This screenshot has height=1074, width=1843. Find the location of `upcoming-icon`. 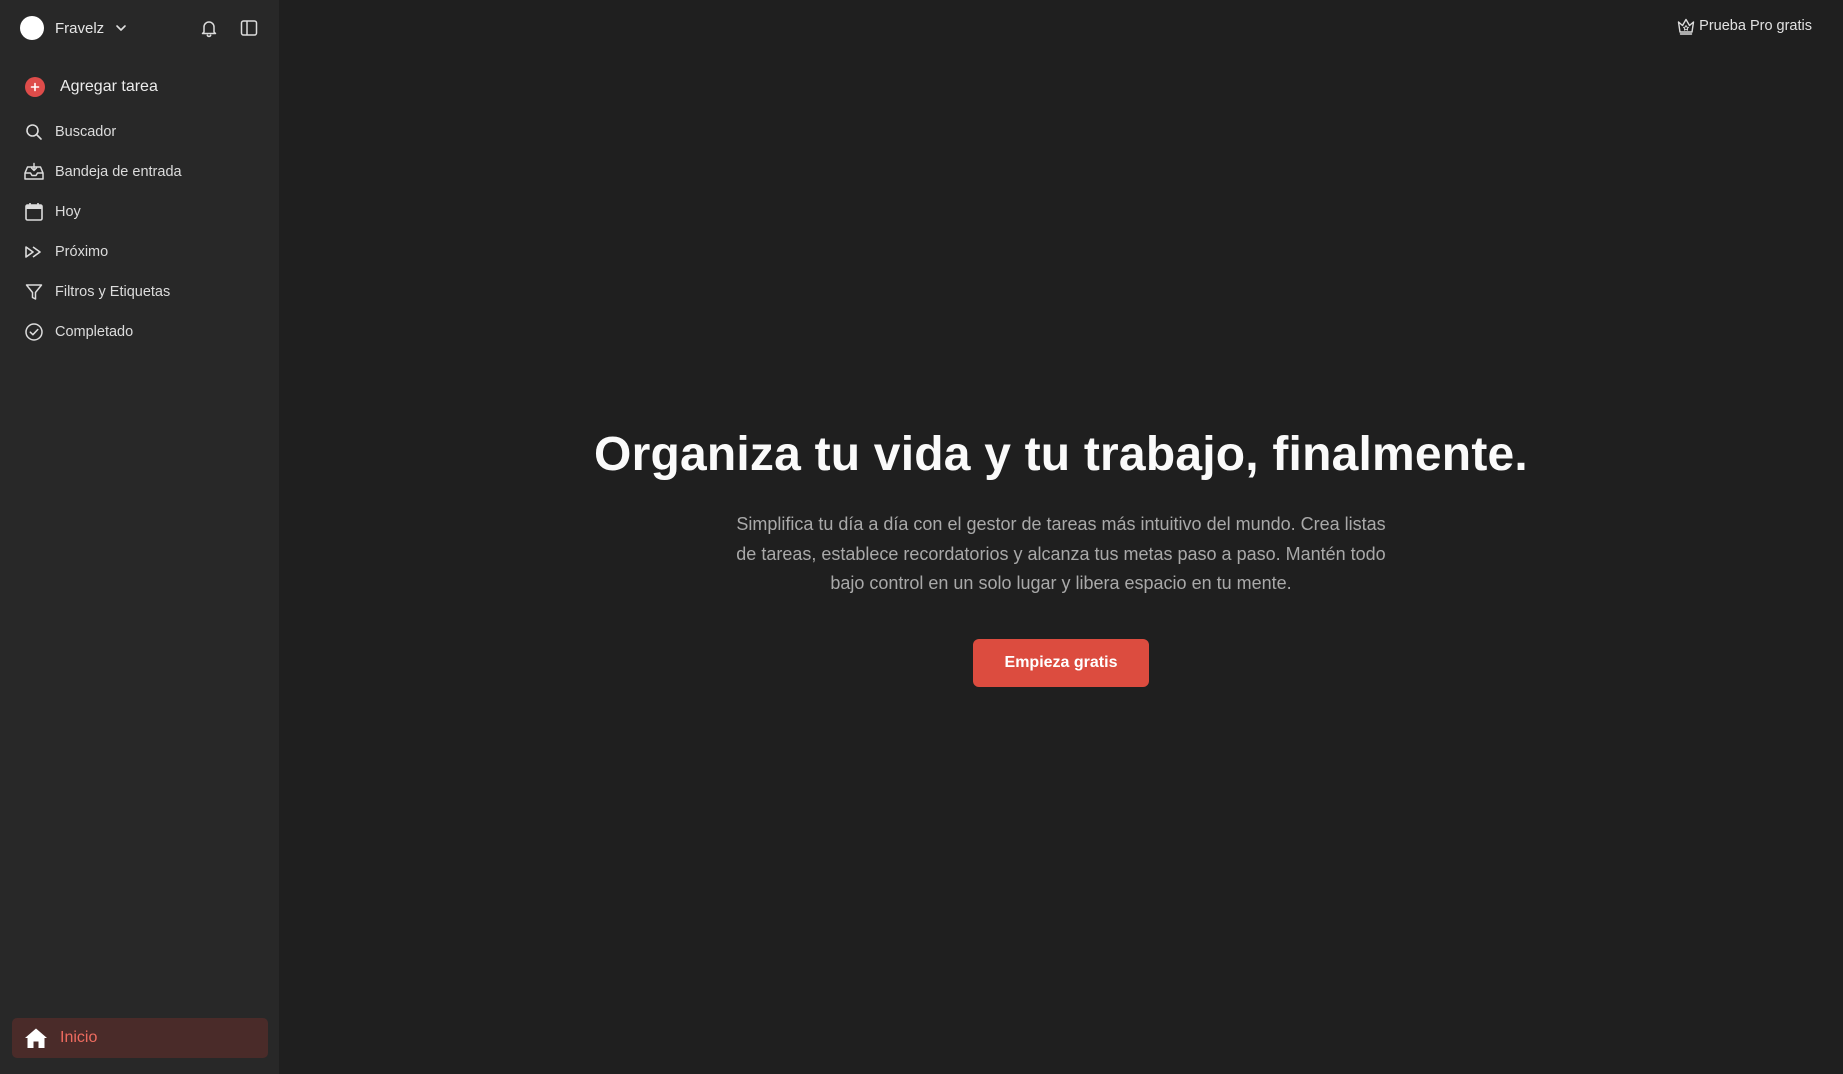

upcoming-icon is located at coordinates (34, 252).